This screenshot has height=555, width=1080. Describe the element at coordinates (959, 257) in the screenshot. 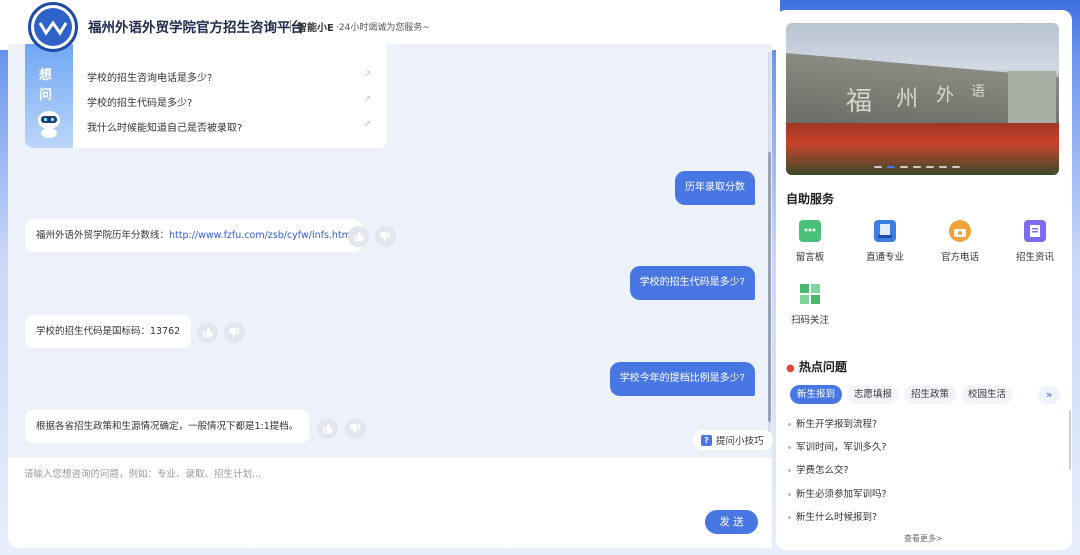

I see `service-label: 官方电话` at that location.